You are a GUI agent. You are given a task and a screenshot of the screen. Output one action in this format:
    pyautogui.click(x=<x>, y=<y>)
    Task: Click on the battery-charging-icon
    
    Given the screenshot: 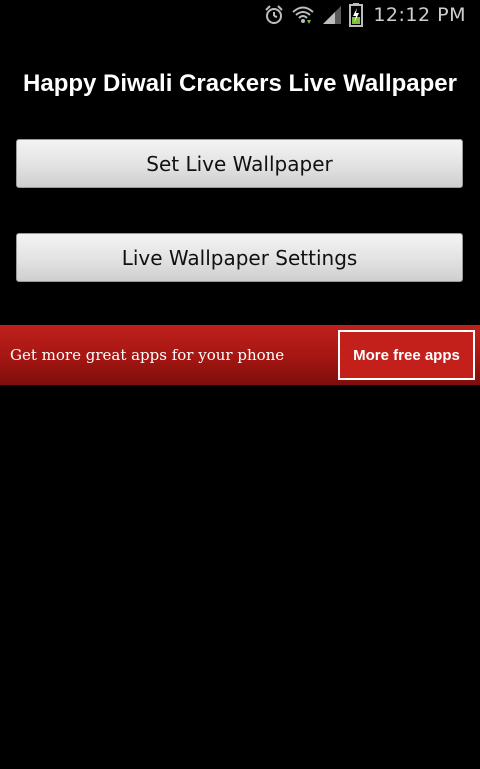 What is the action you would take?
    pyautogui.click(x=356, y=15)
    